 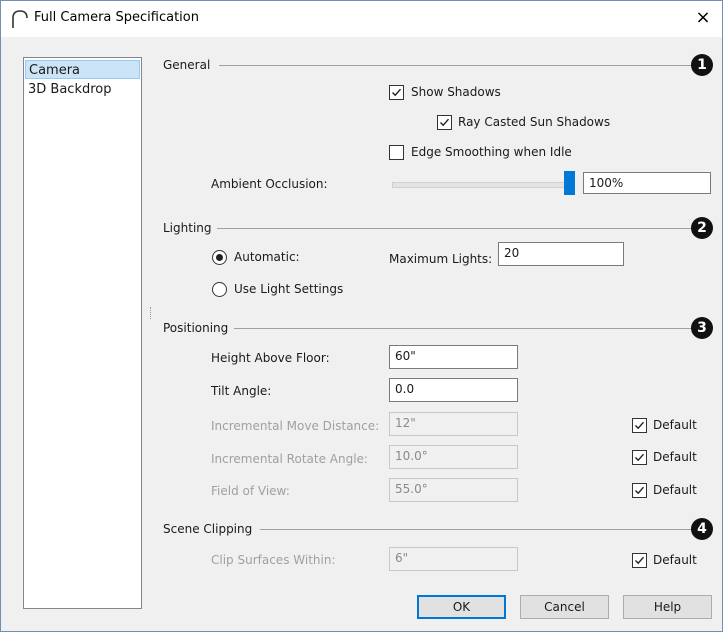 I want to click on general-heading: General, so click(x=187, y=65).